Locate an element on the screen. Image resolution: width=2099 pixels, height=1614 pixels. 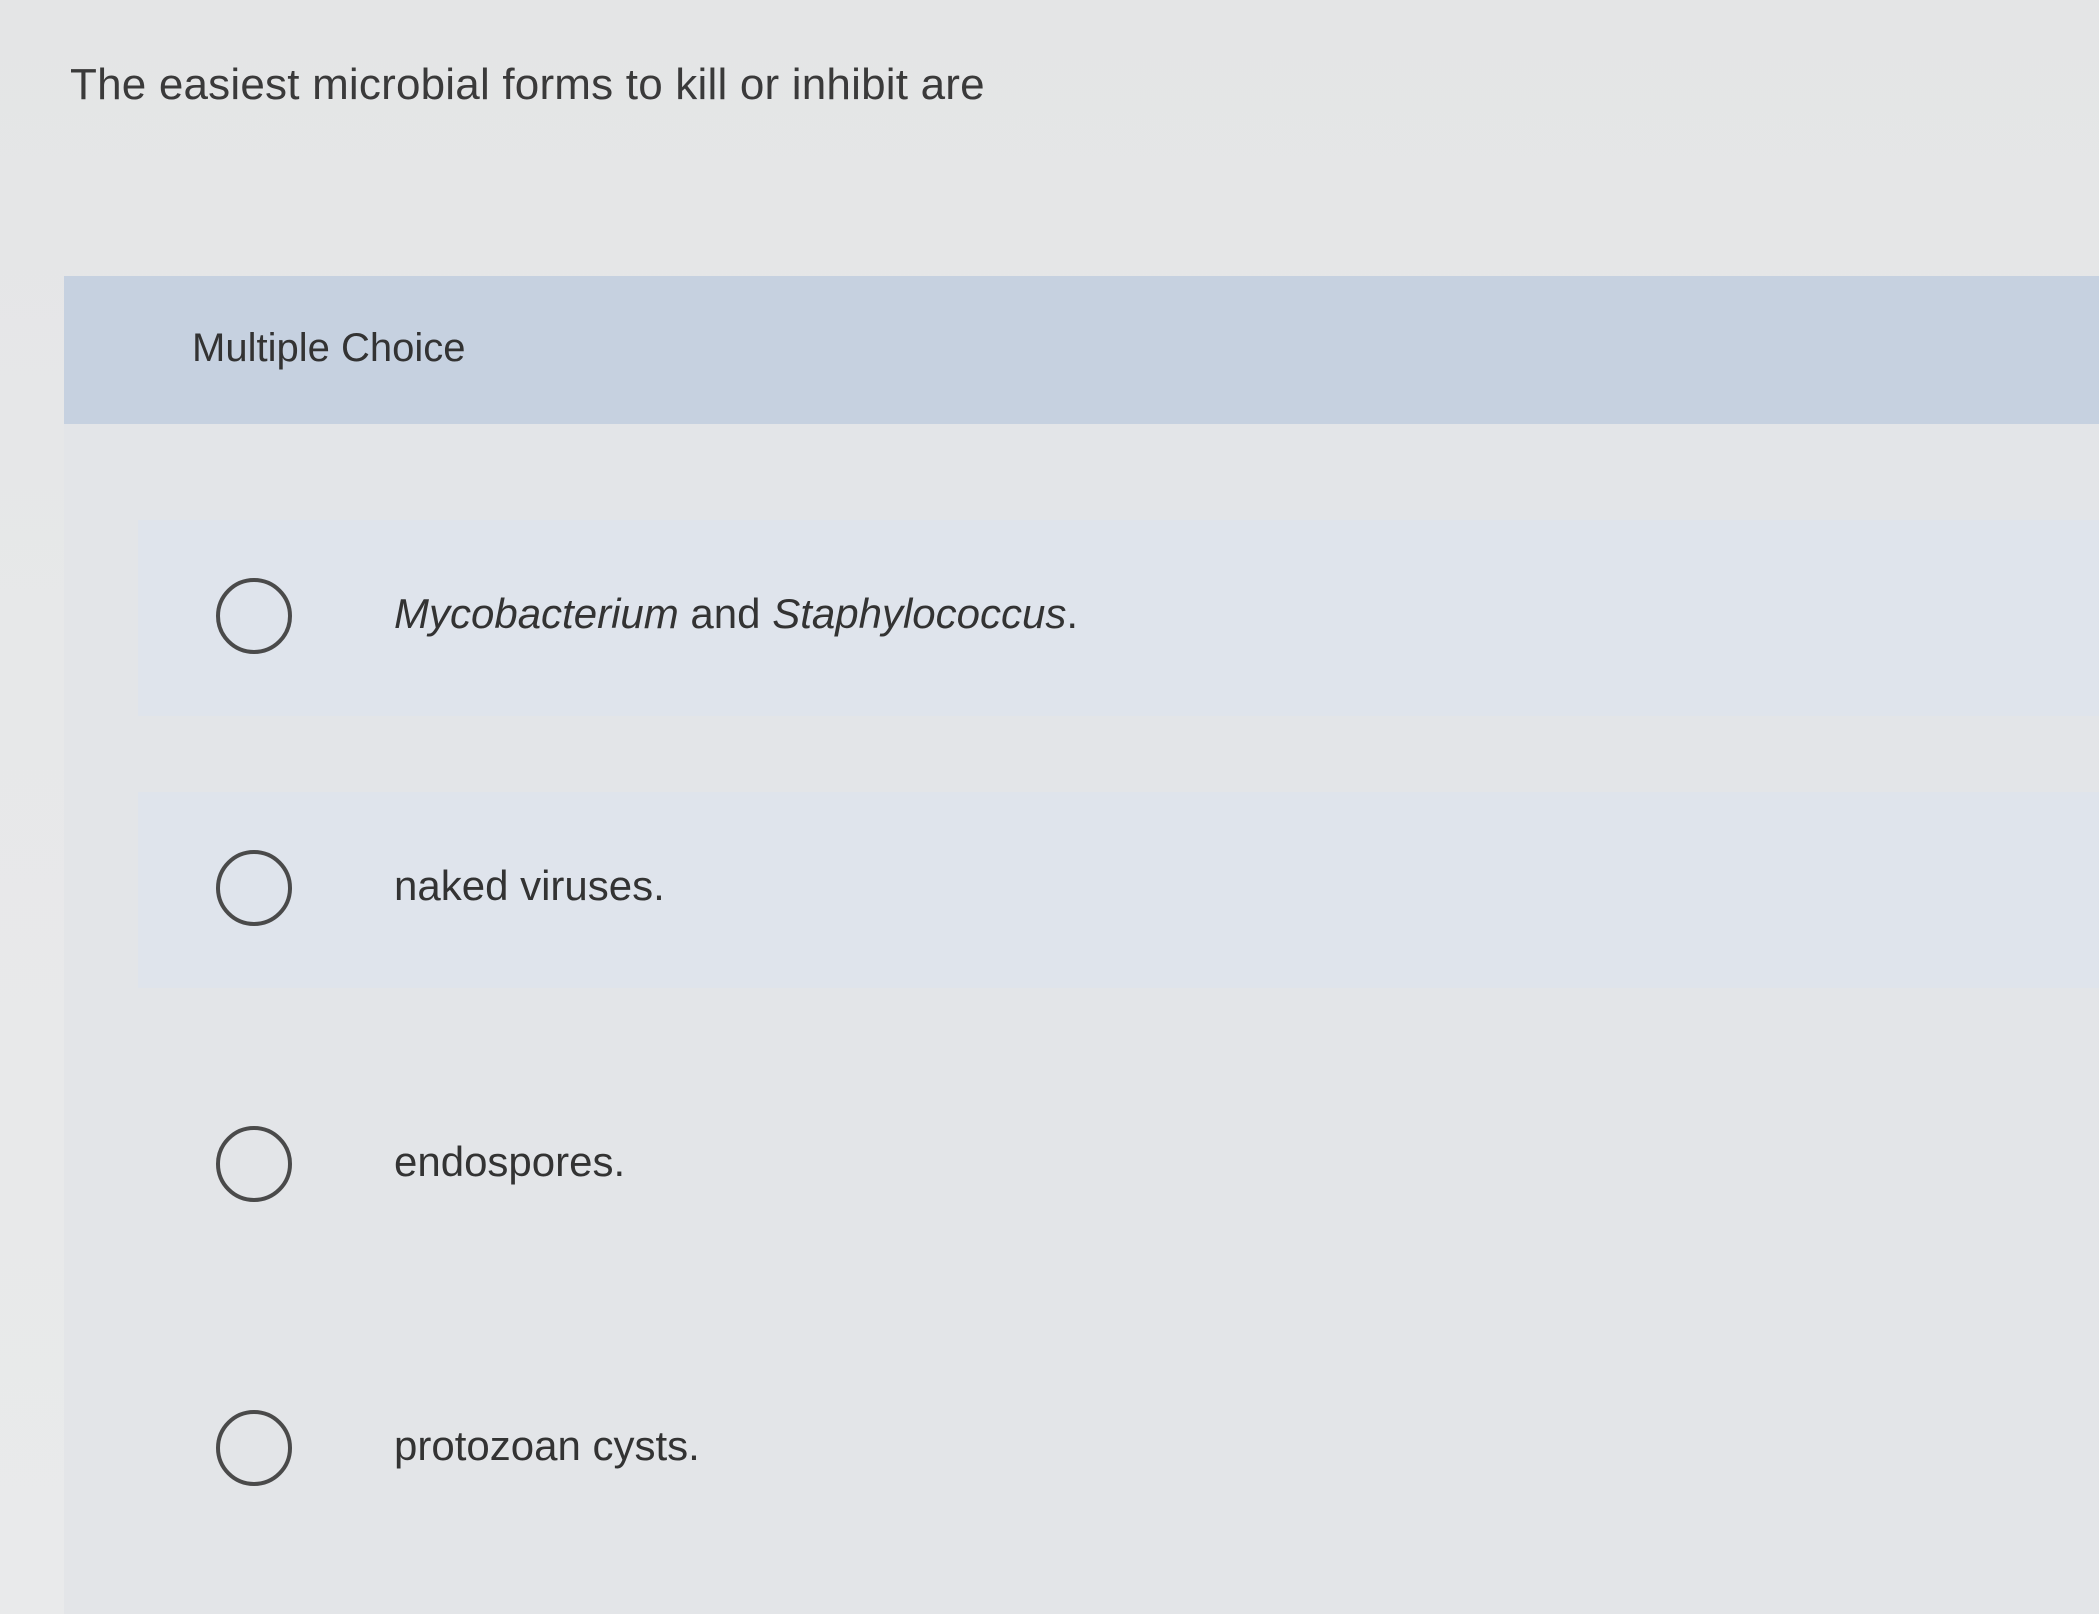
genus-name: Mycobacterium is located at coordinates (536, 613).